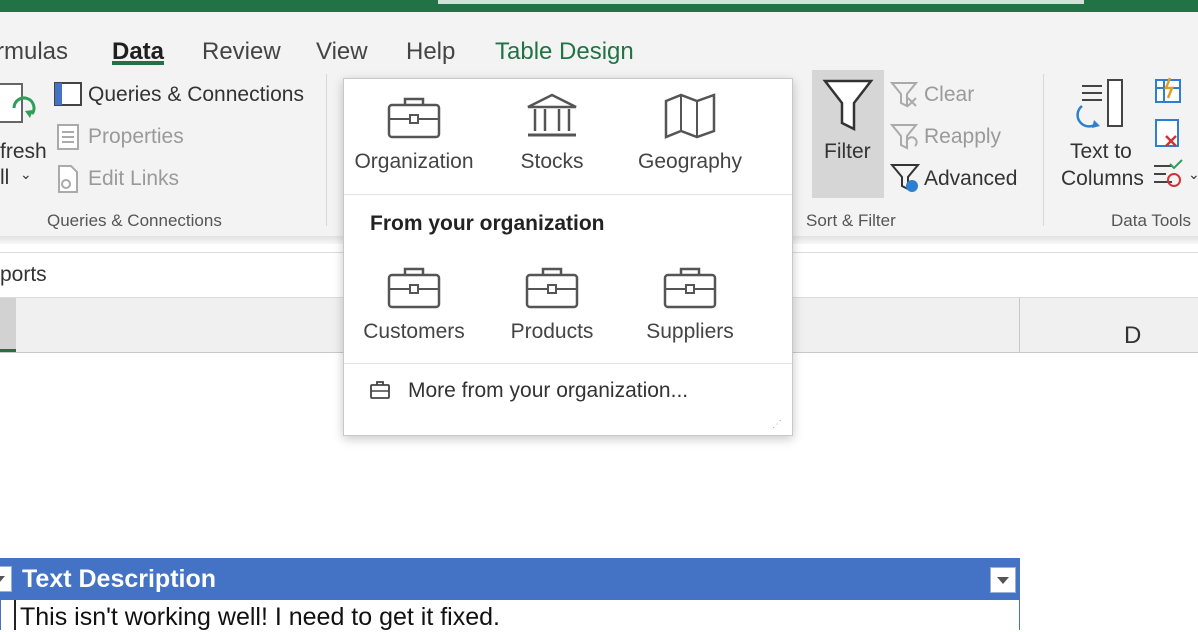 The height and width of the screenshot is (632, 1198). I want to click on org-item-label: Customers, so click(414, 331).